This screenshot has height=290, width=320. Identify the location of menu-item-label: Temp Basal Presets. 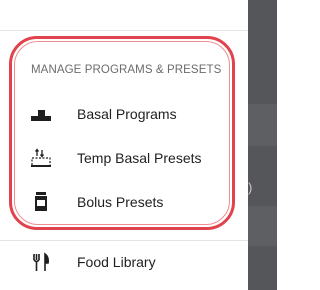
(139, 158).